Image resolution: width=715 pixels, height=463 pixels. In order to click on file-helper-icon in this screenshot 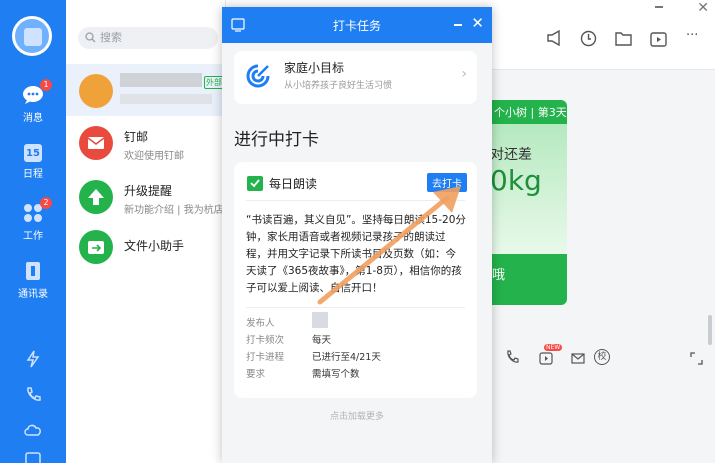, I will do `click(96, 247)`.